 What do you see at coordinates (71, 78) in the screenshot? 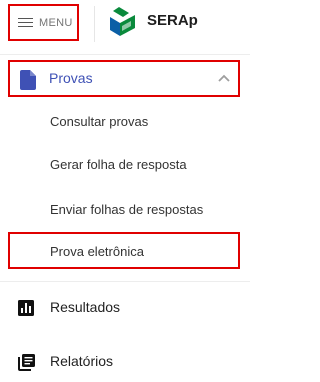
I see `sidebar-section-label: Provas` at bounding box center [71, 78].